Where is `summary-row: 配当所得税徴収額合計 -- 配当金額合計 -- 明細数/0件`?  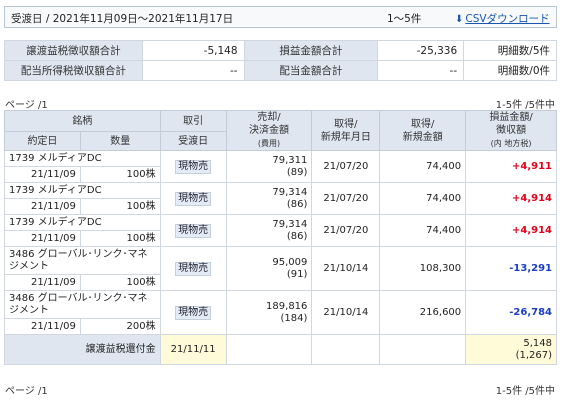
summary-row: 配当所得税徴収額合計 -- 配当金額合計 -- 明細数/0件 is located at coordinates (280, 70).